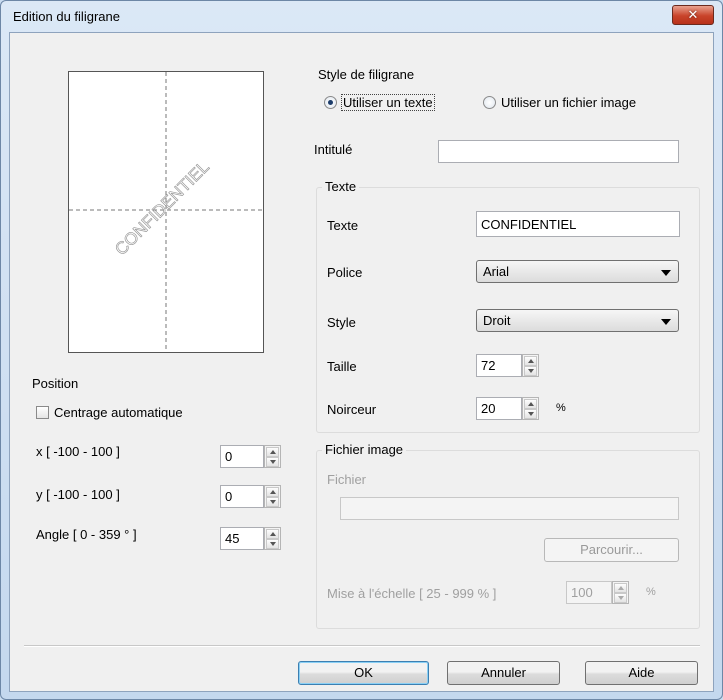 This screenshot has height=700, width=723. What do you see at coordinates (651, 592) in the screenshot?
I see `scale-percent: %` at bounding box center [651, 592].